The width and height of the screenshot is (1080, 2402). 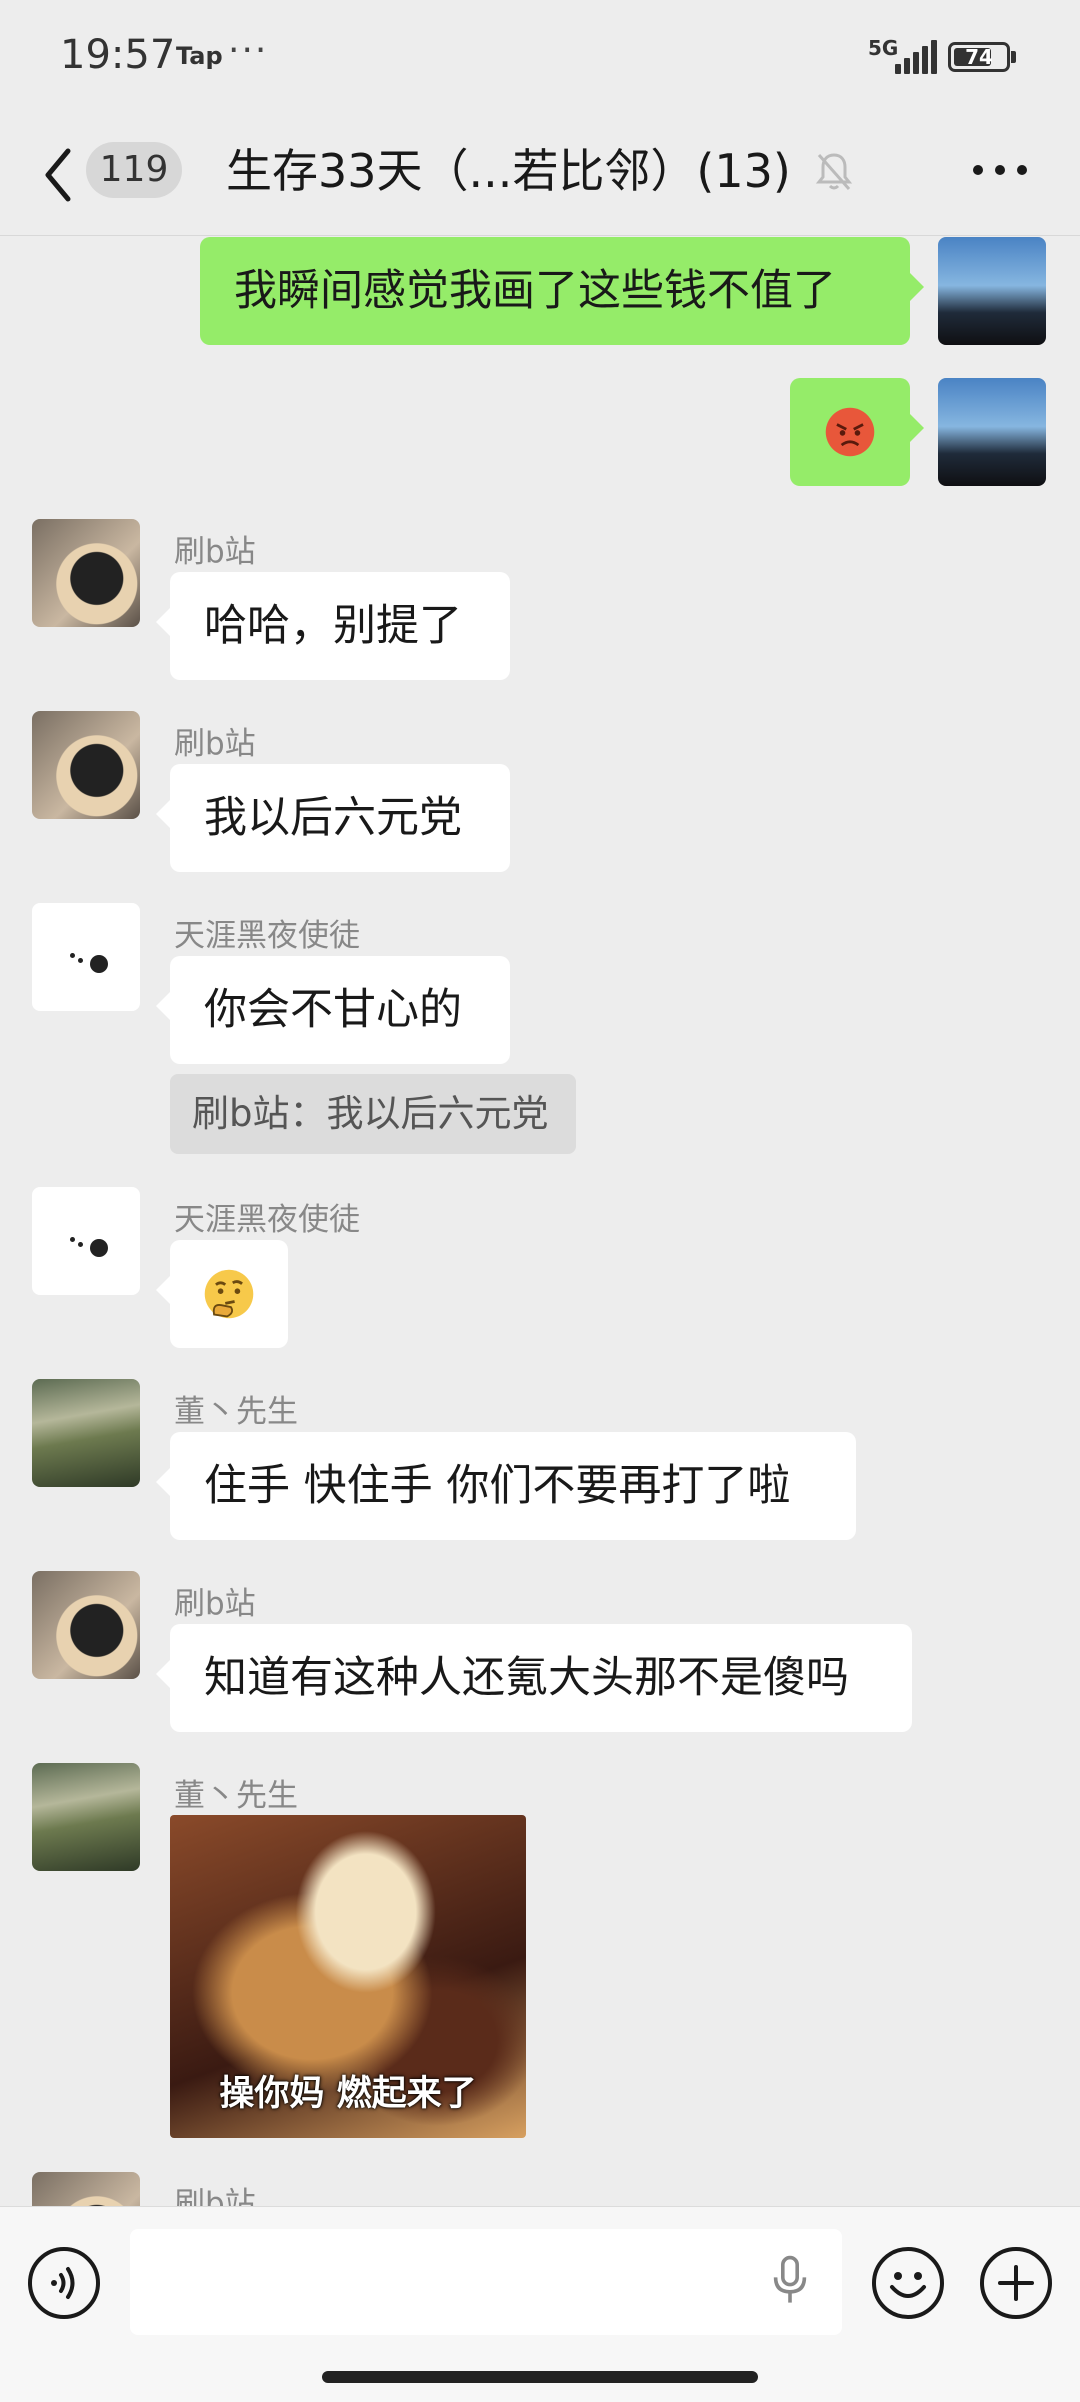 I want to click on chat-header: 119 生存33天（...若比邻）(13), so click(x=540, y=175).